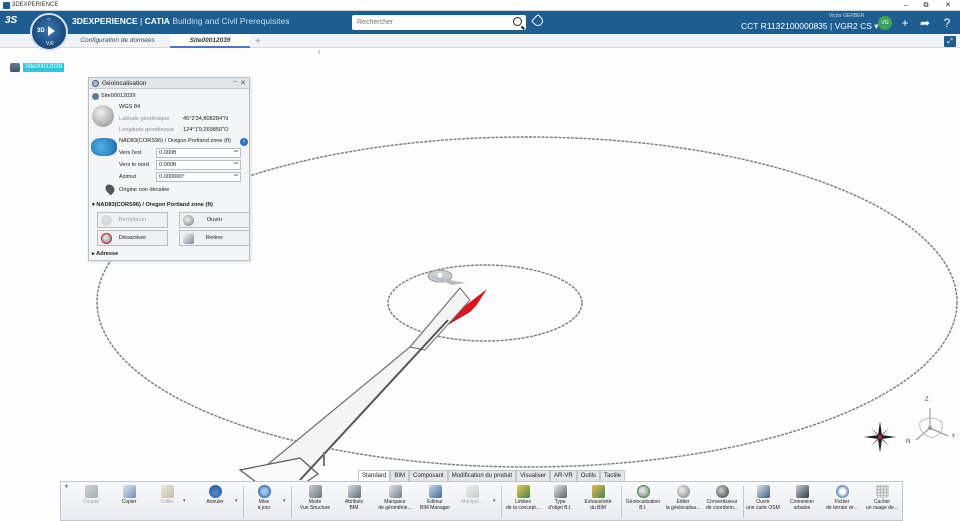  Describe the element at coordinates (51, 31) in the screenshot. I see `play-icon` at that location.